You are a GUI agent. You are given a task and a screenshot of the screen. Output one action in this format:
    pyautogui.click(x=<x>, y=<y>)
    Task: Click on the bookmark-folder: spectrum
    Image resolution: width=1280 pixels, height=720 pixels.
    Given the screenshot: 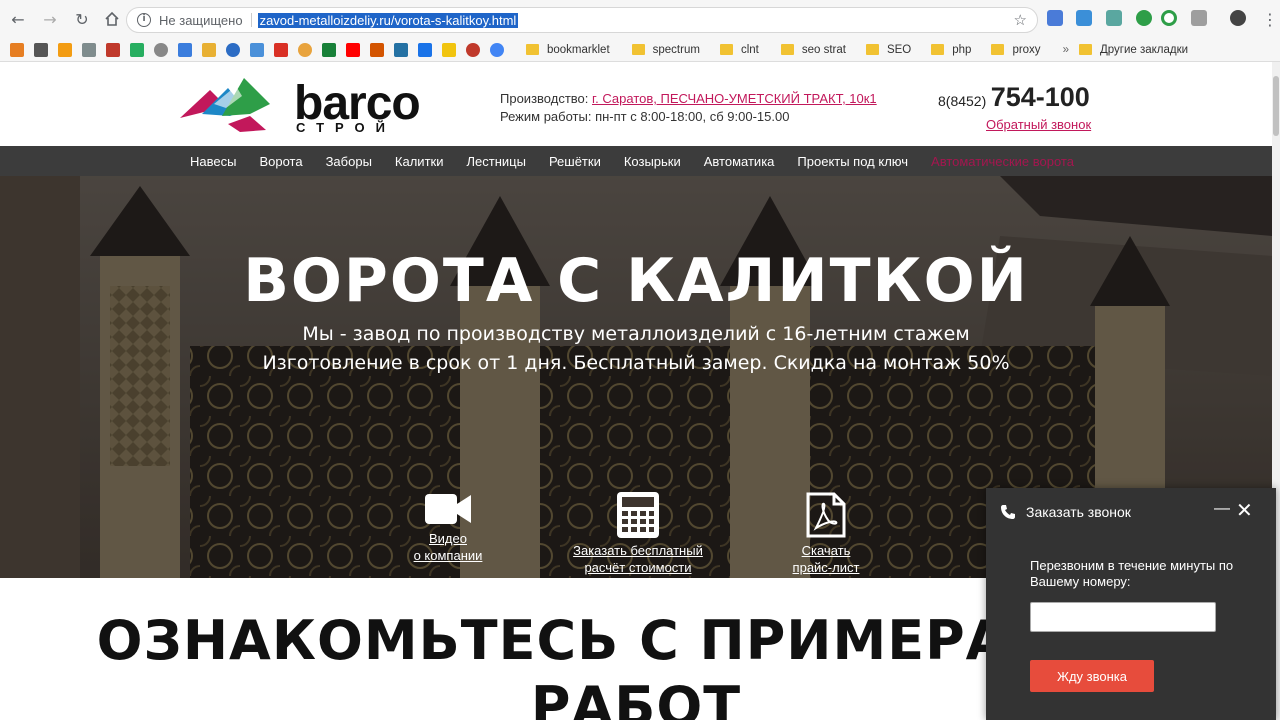 What is the action you would take?
    pyautogui.click(x=665, y=50)
    